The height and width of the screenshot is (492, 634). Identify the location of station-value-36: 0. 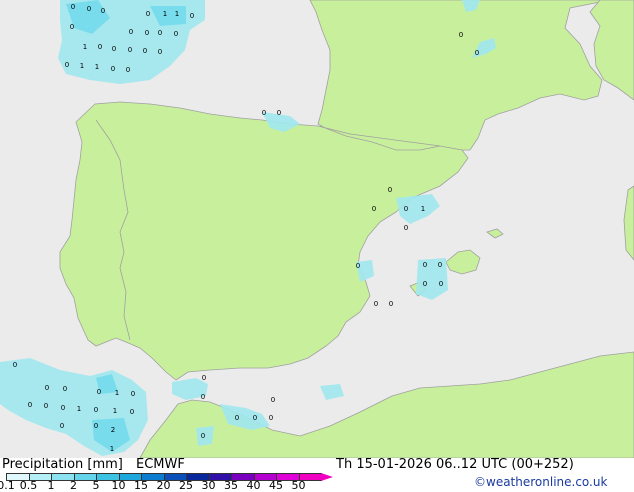
(441, 284).